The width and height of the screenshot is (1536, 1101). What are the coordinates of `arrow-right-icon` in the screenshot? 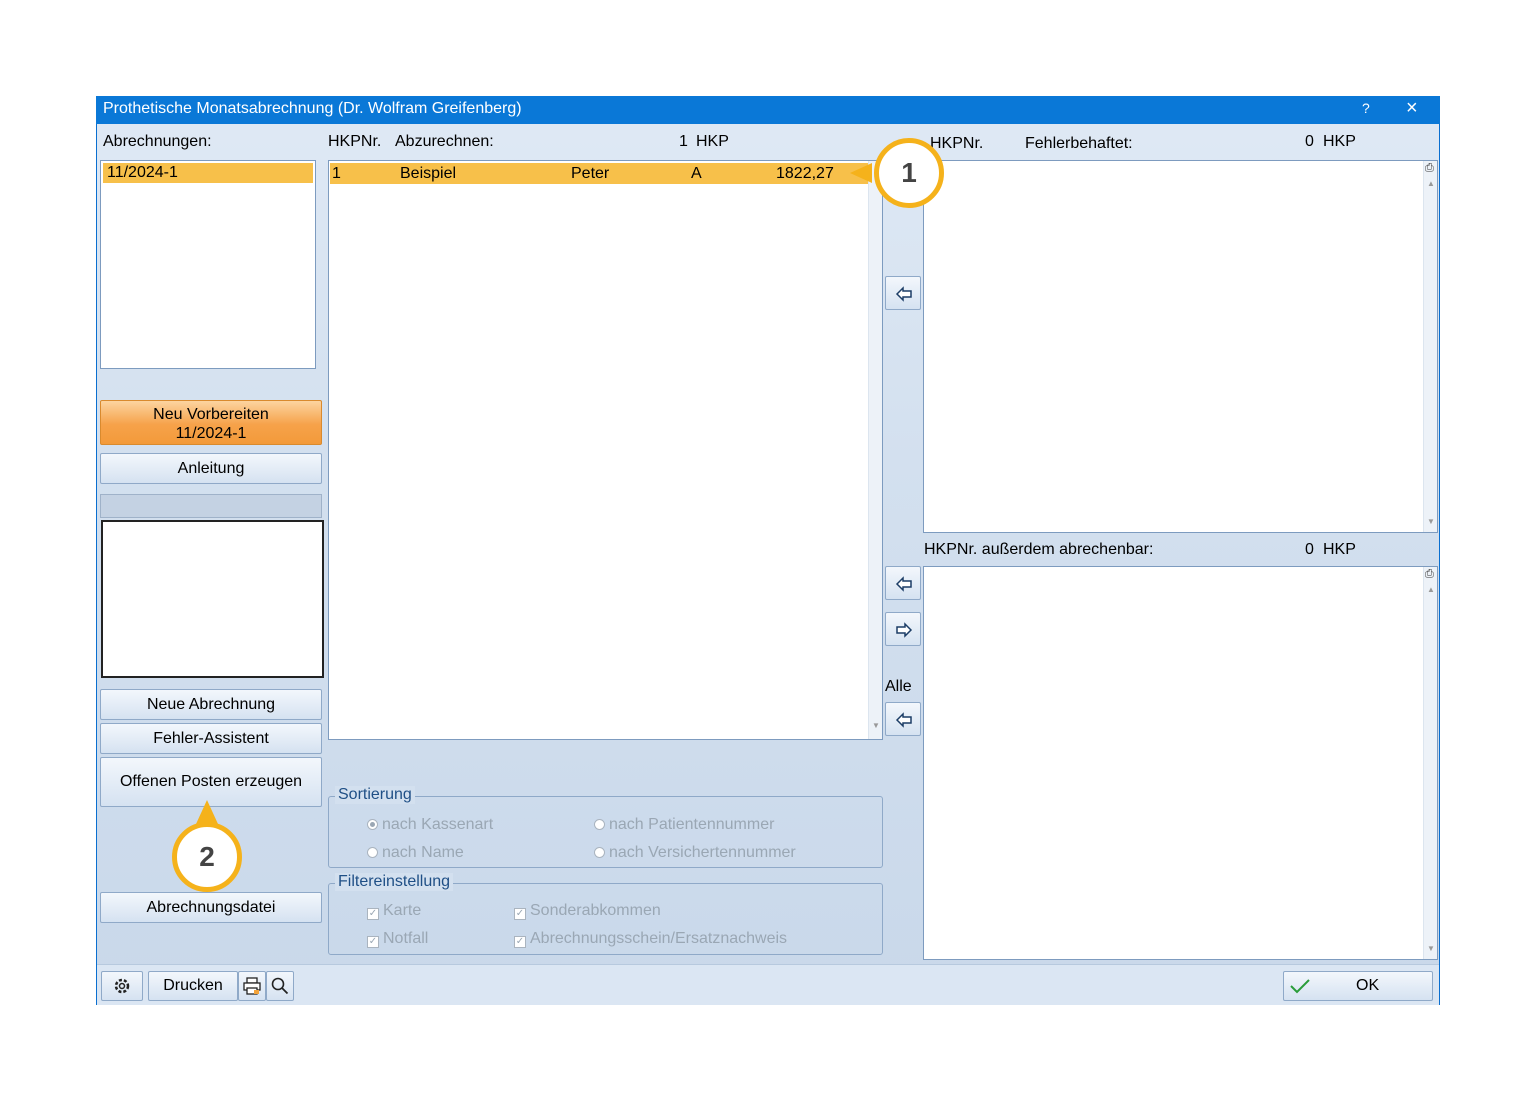 It's located at (904, 630).